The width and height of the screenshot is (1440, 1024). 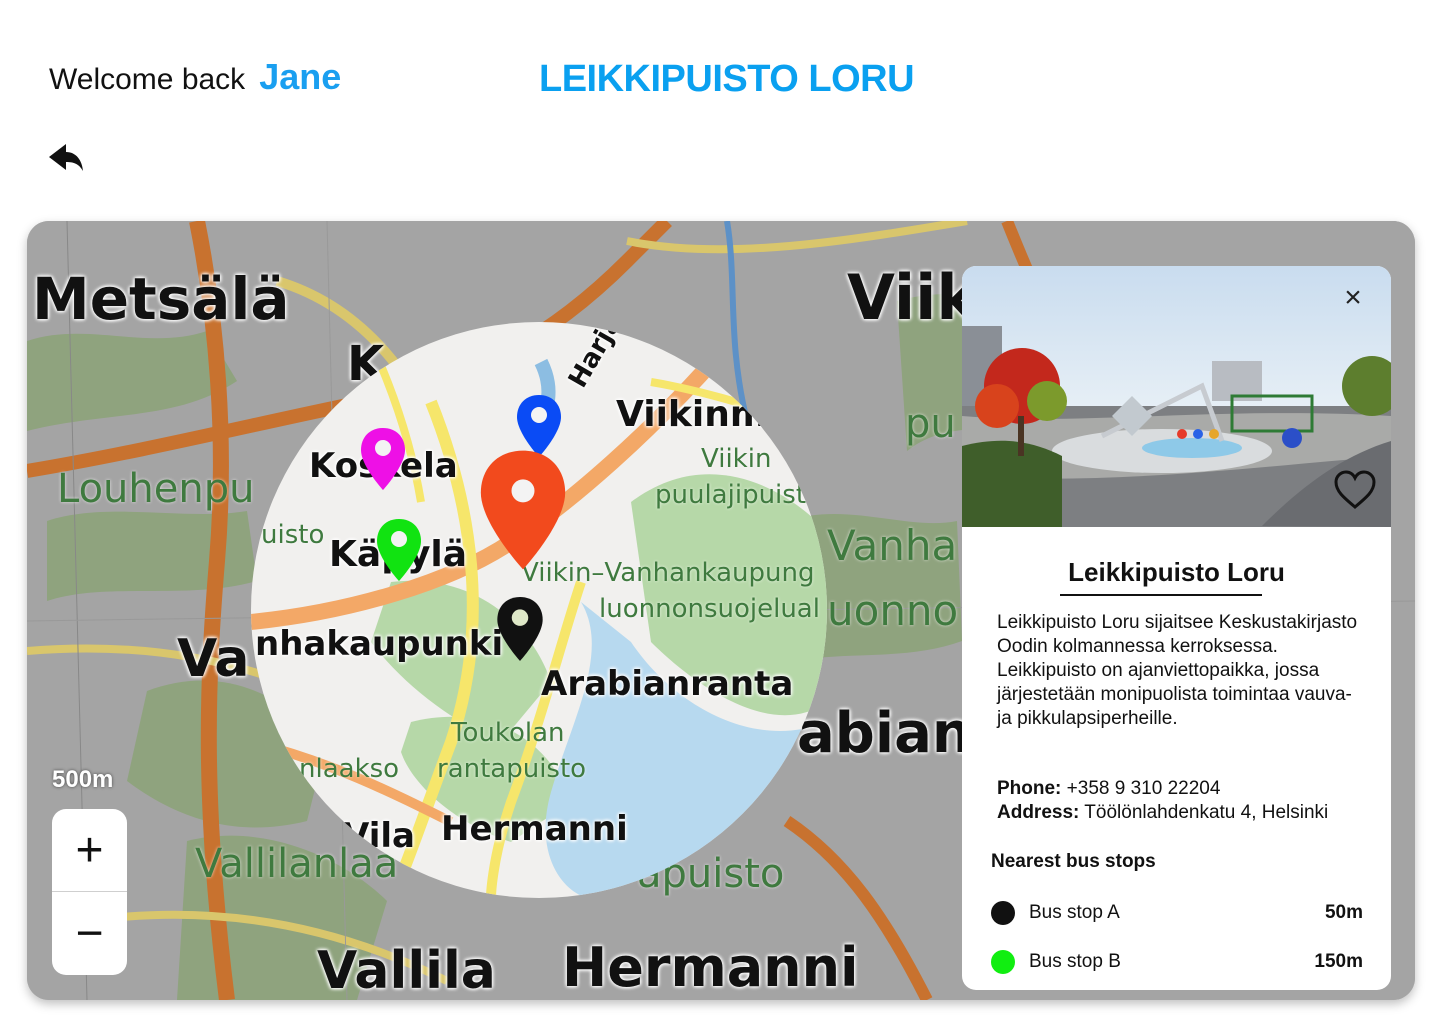 I want to click on address-row: Address: Töölönlahdenkatu 4, Helsinki, so click(x=1162, y=813).